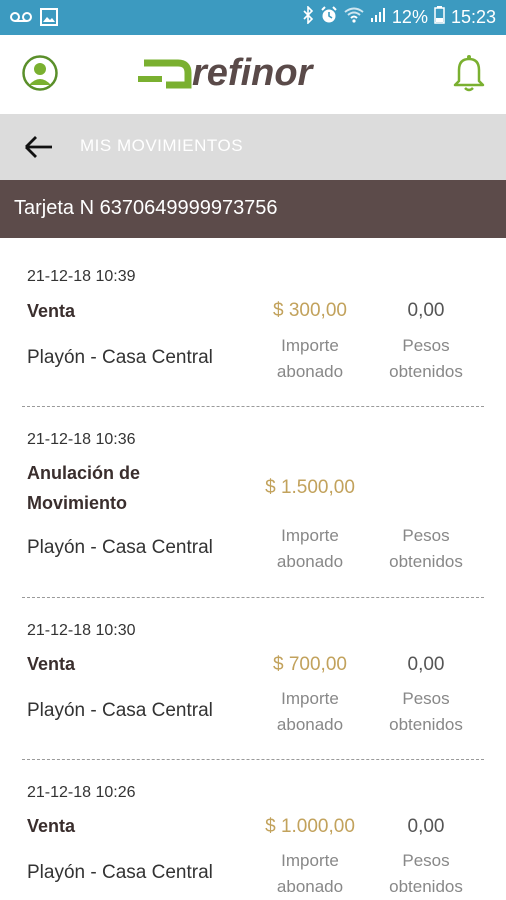 This screenshot has height=900, width=506. I want to click on app-header: refinor, so click(253, 74).